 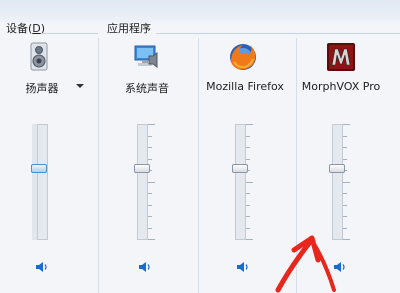 What do you see at coordinates (200, 11) in the screenshot?
I see `window-top-strip` at bounding box center [200, 11].